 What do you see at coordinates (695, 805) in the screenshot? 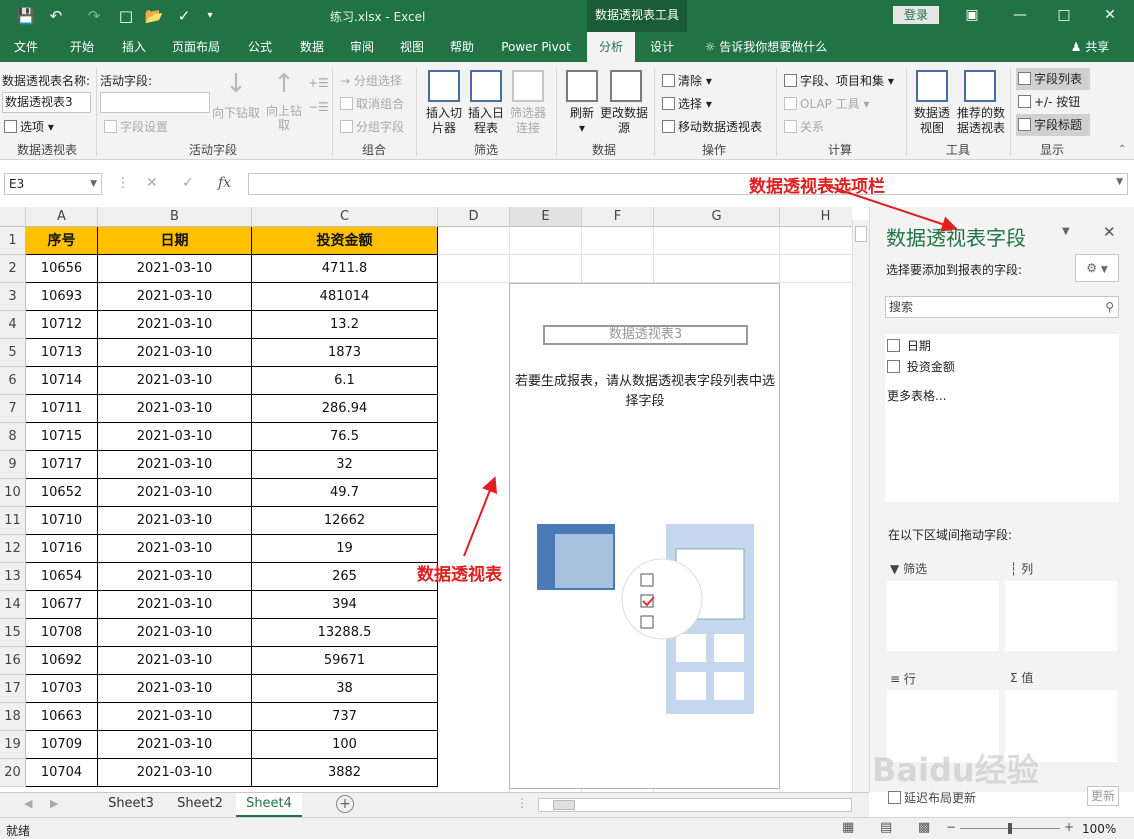
I see `horizontal-scrollbar` at bounding box center [695, 805].